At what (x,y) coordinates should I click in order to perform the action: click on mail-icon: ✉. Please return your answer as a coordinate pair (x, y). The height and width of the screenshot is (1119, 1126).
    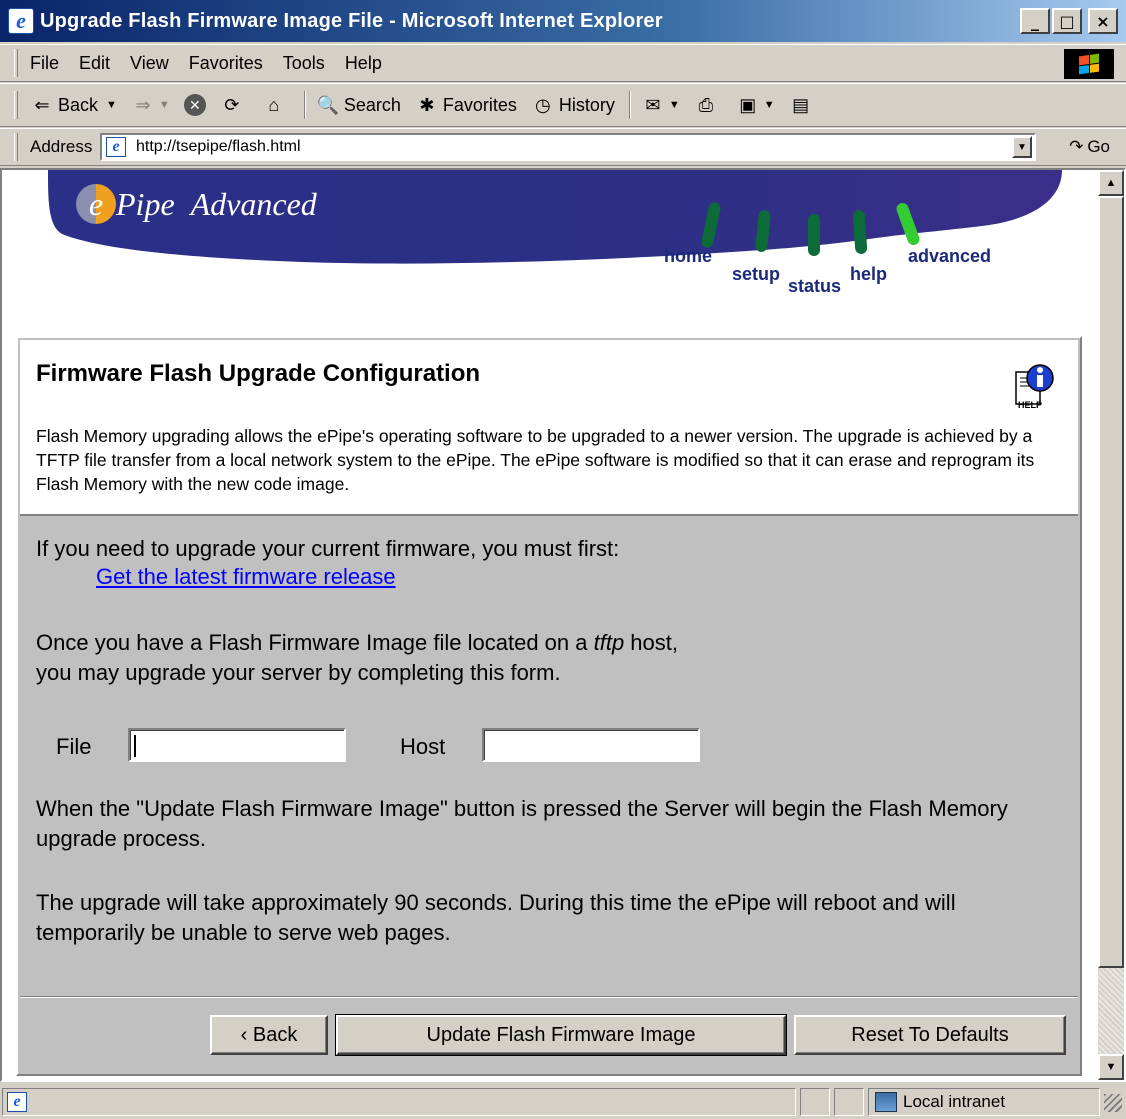
    Looking at the image, I should click on (653, 104).